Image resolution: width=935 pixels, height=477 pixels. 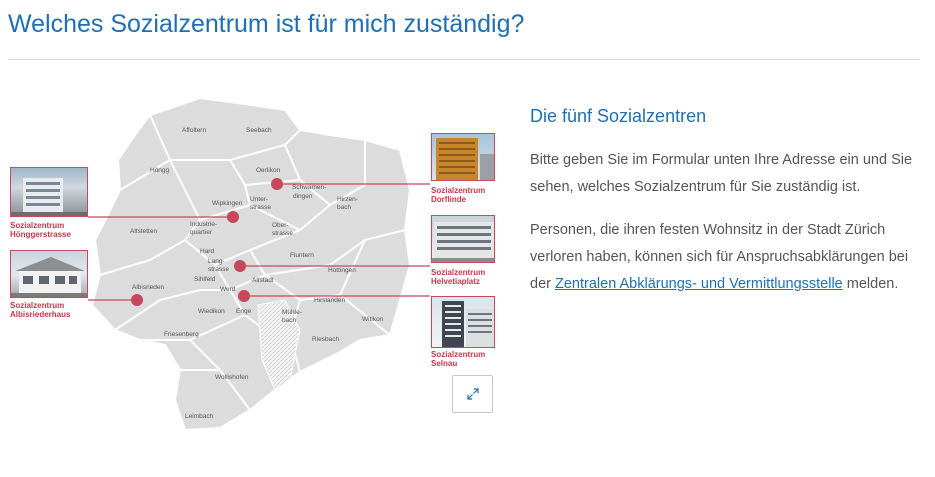 I want to click on district-label: quartier, so click(x=201, y=232).